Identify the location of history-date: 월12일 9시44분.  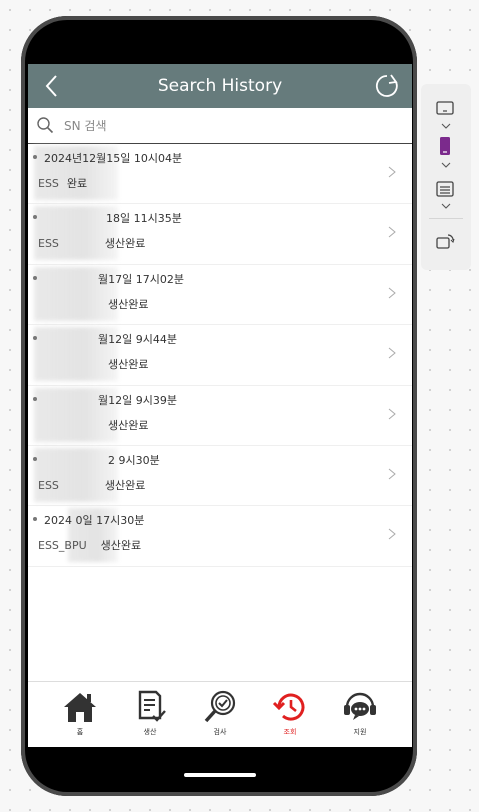
(137, 340).